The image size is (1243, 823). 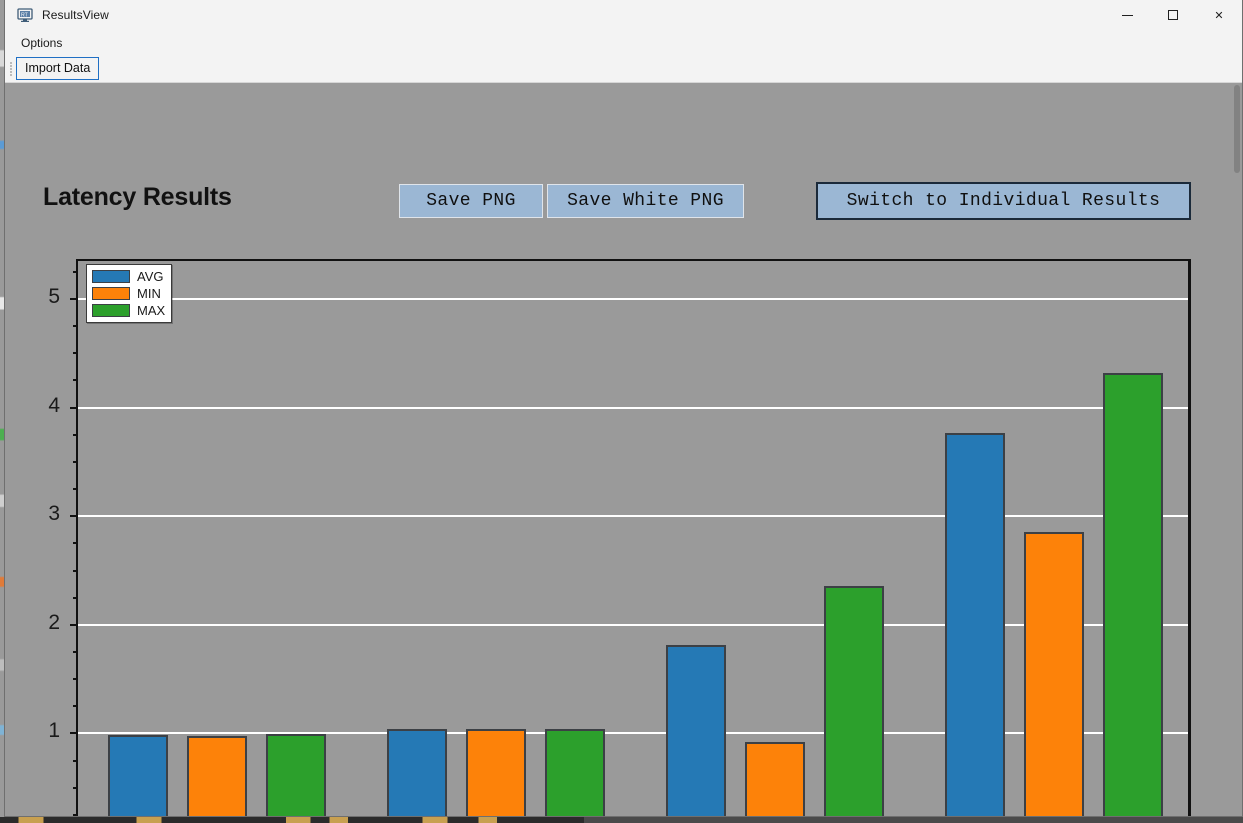 What do you see at coordinates (471, 201) in the screenshot?
I see `save-png-button: Save PNG` at bounding box center [471, 201].